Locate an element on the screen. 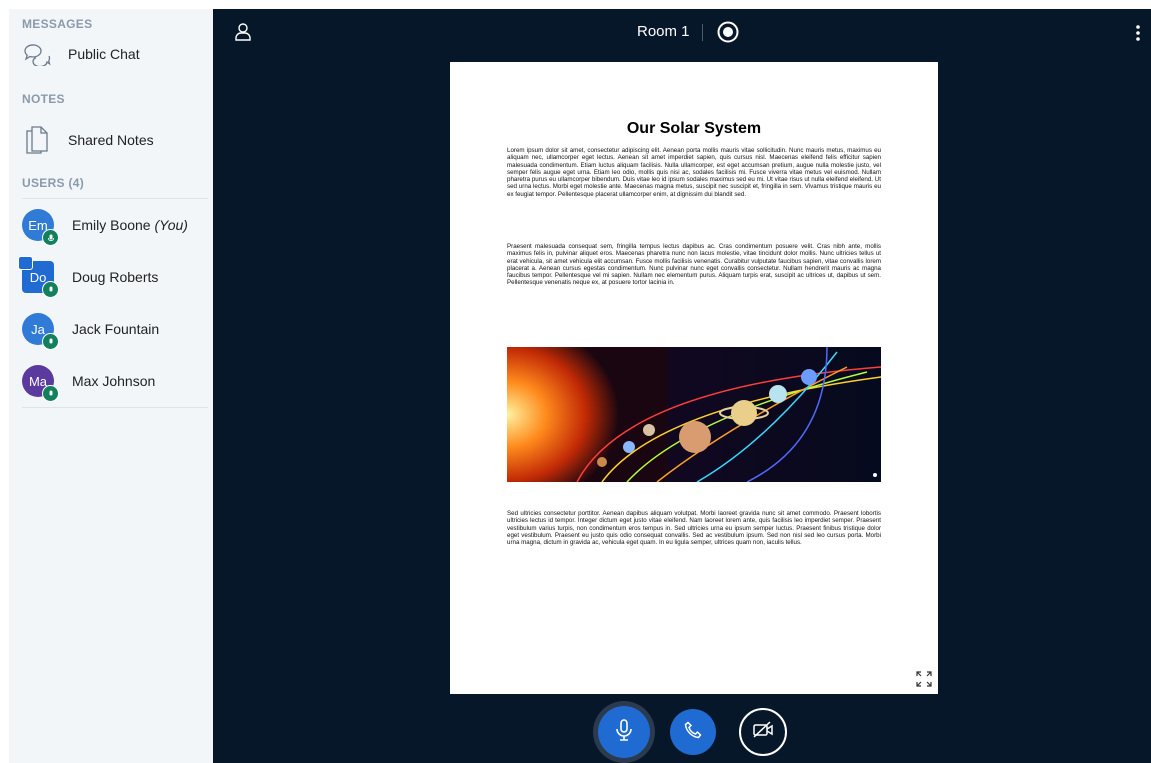 This screenshot has height=763, width=1151. users-divider is located at coordinates (115, 198).